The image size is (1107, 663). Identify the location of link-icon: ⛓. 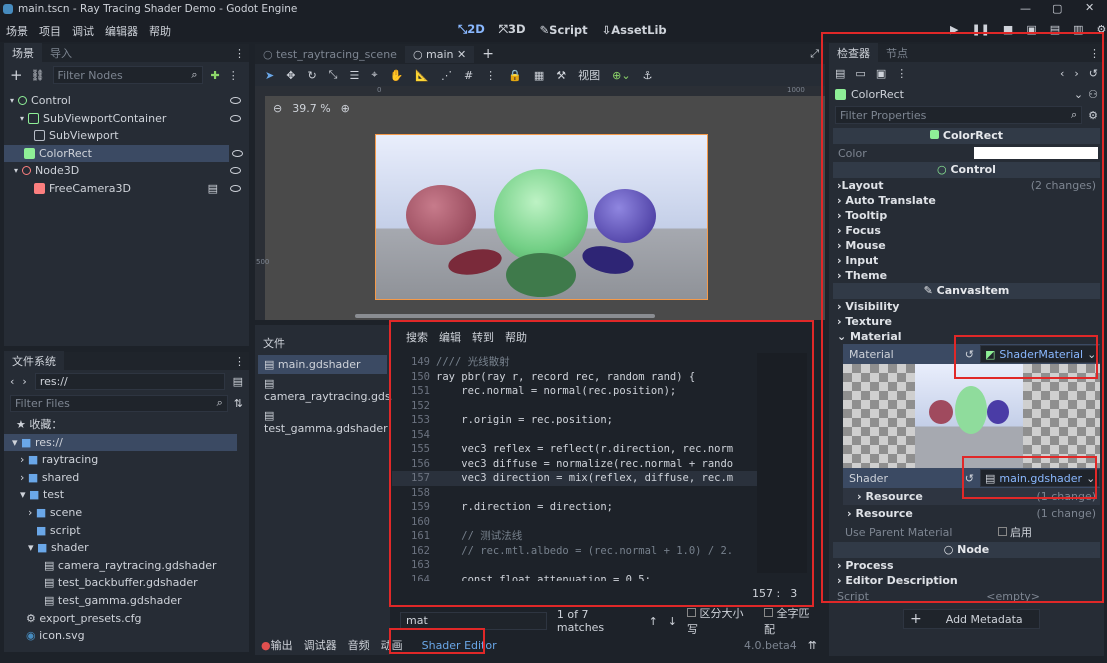
(38, 75).